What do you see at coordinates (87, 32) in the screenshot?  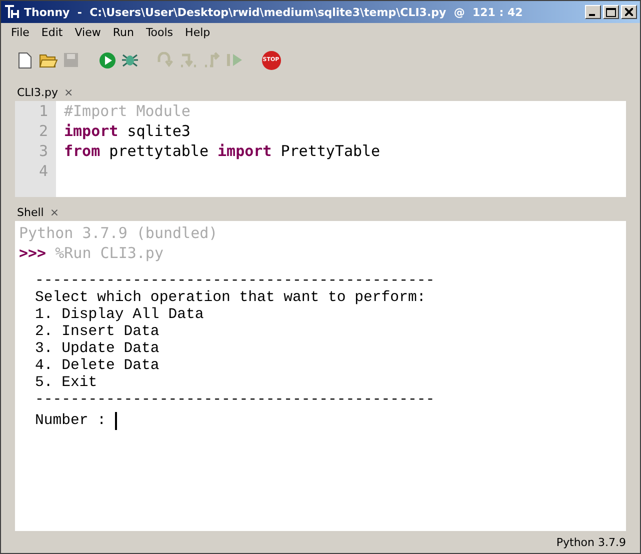 I see `menu-item: View` at bounding box center [87, 32].